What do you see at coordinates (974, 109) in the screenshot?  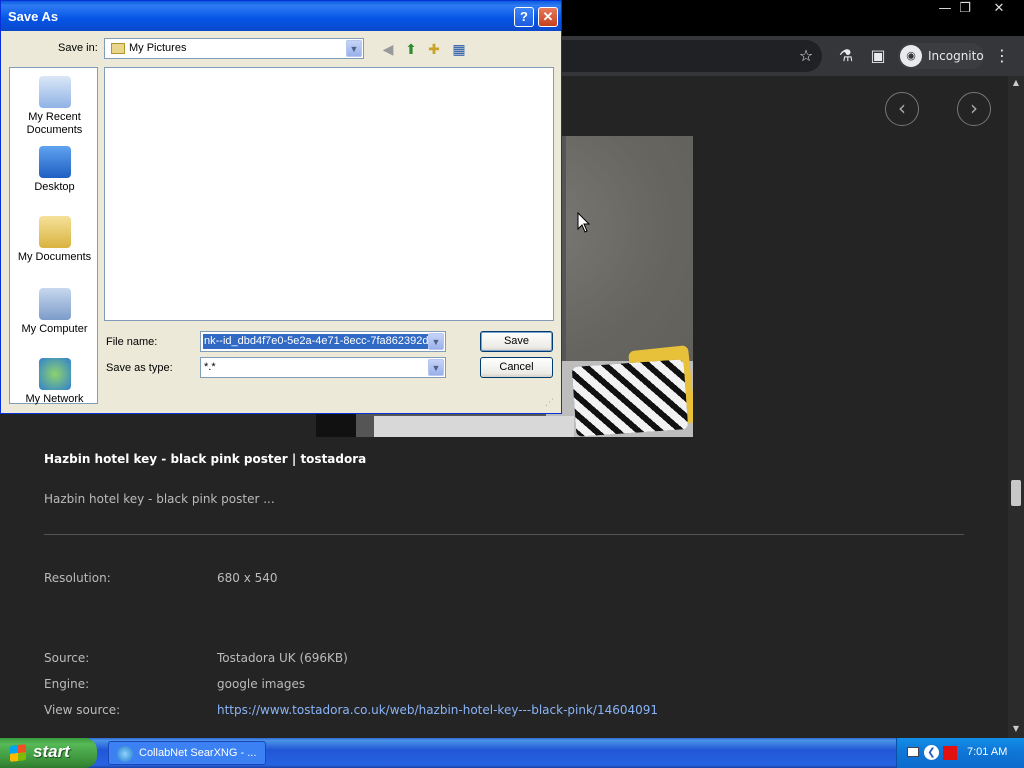 I see `next-image-button: ›` at bounding box center [974, 109].